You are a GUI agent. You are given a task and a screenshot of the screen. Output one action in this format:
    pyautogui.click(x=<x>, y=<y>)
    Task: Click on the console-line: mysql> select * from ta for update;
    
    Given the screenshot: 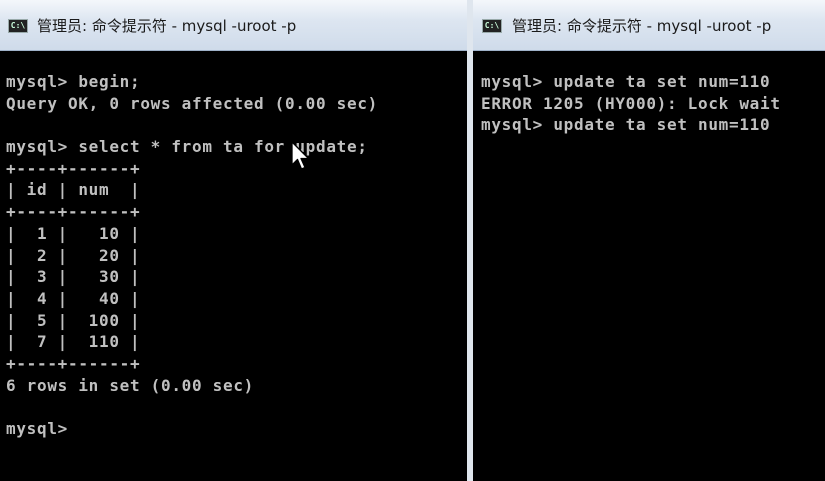 What is the action you would take?
    pyautogui.click(x=187, y=147)
    